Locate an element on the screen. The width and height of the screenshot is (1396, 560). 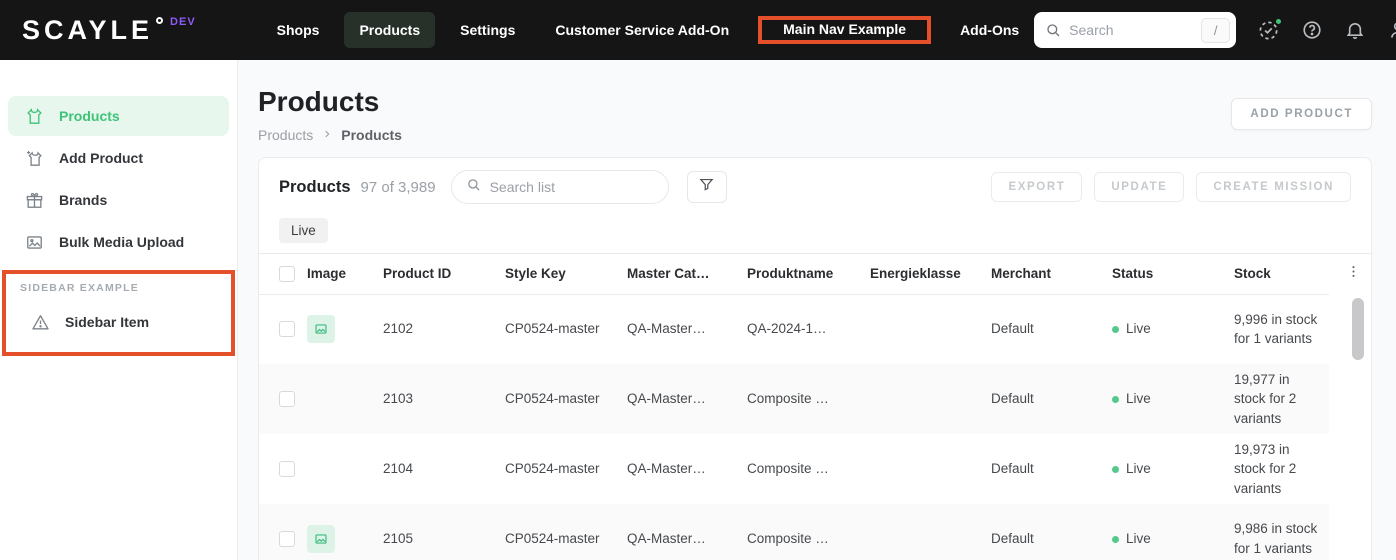
notifications-icon is located at coordinates (1355, 30).